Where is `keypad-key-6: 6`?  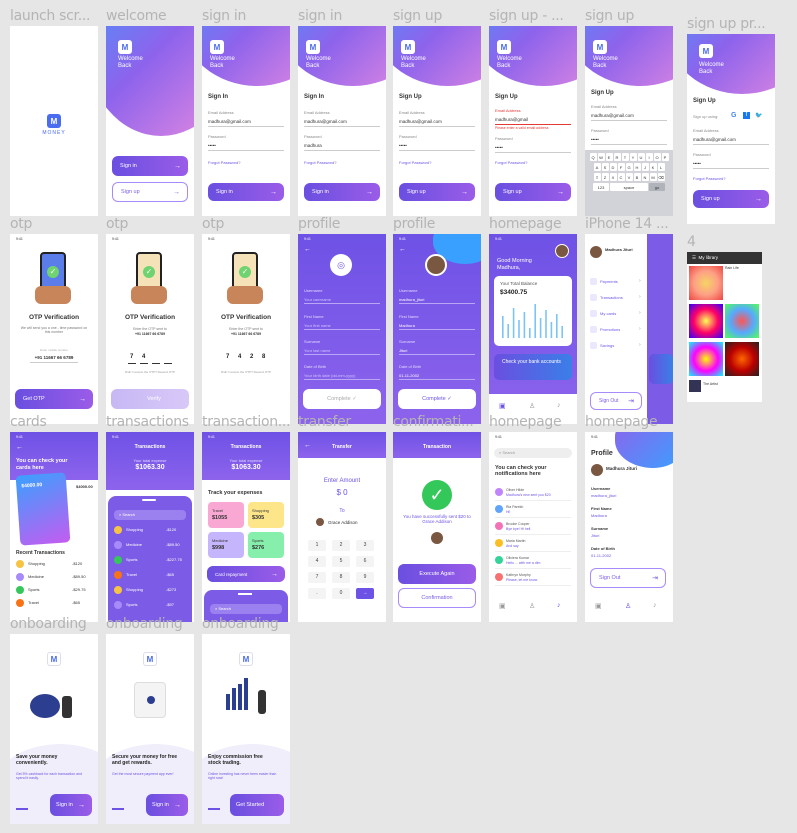
keypad-key-6: 6 is located at coordinates (365, 561).